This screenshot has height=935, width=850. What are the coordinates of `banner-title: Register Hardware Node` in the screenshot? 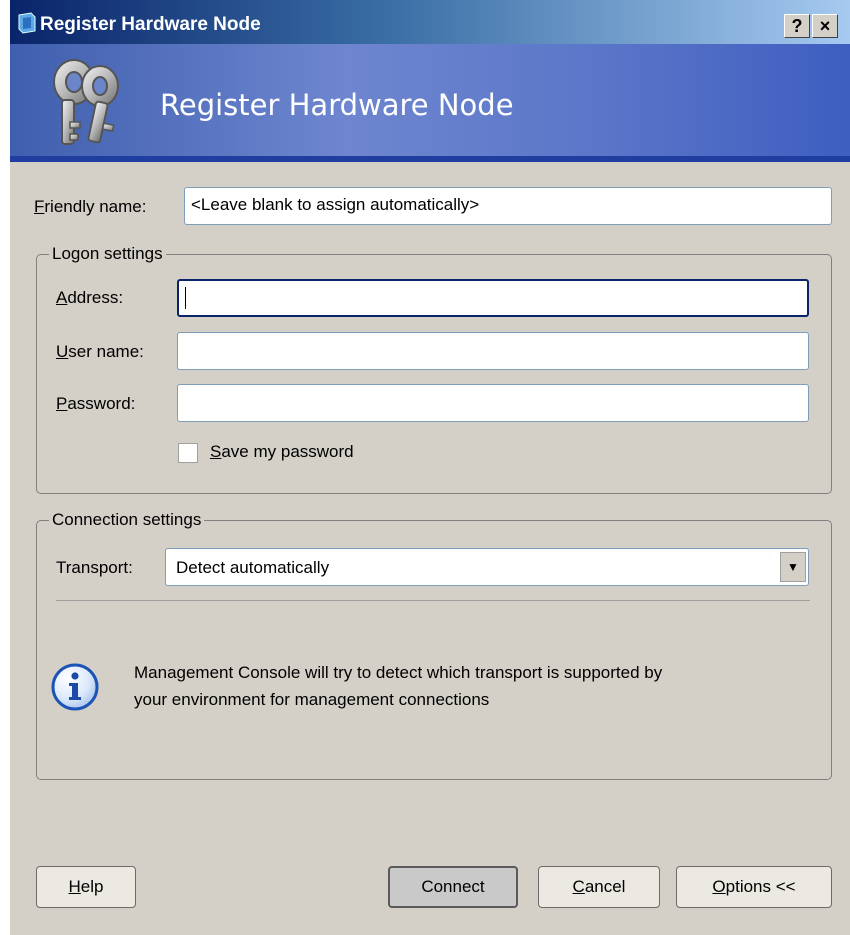 It's located at (337, 105).